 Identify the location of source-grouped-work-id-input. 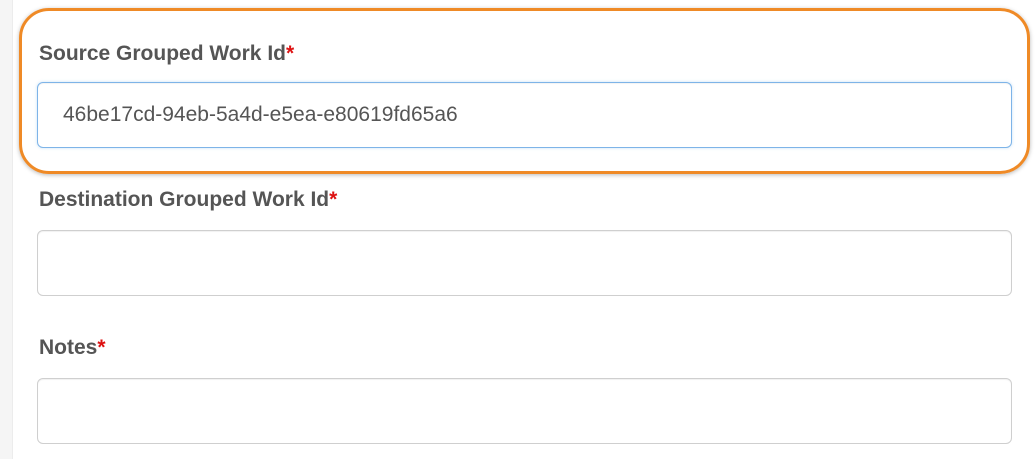
(524, 115).